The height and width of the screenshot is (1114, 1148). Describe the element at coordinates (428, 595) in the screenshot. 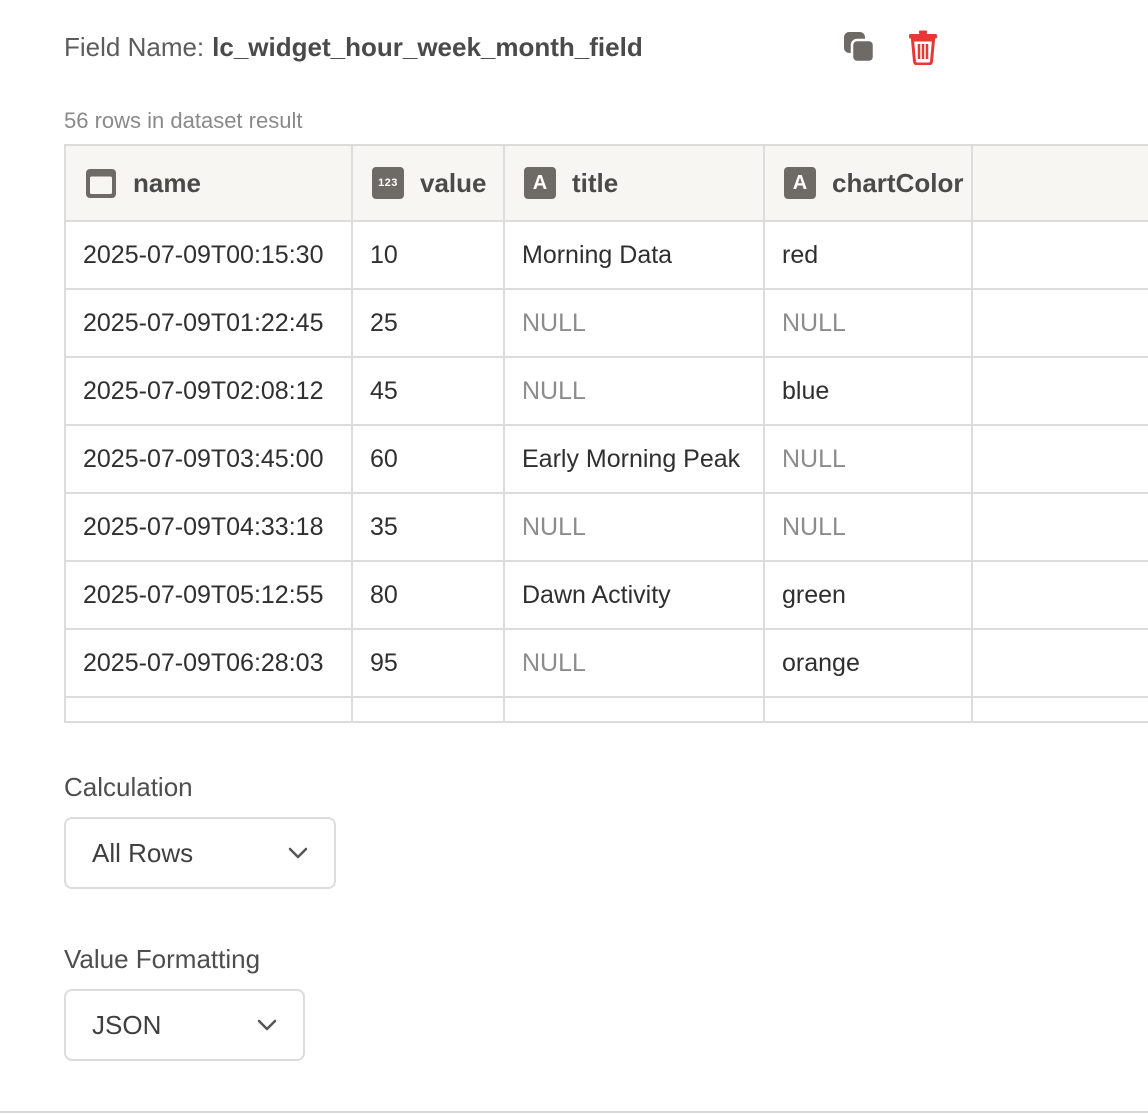

I see `cell-value: 80` at that location.